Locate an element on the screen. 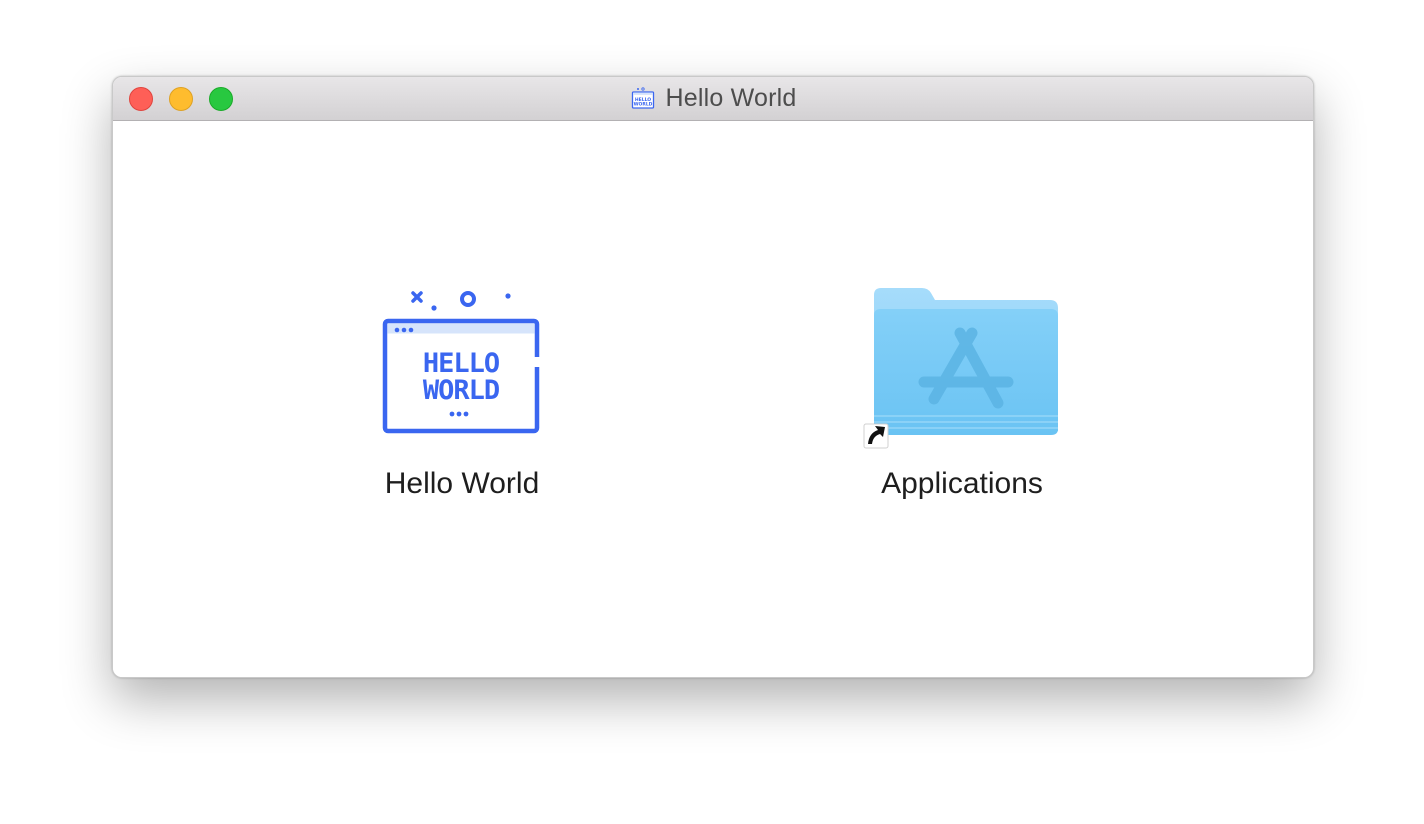 Image resolution: width=1424 pixels, height=824 pixels. window-title-group: HELLO WORLD Hello World is located at coordinates (713, 98).